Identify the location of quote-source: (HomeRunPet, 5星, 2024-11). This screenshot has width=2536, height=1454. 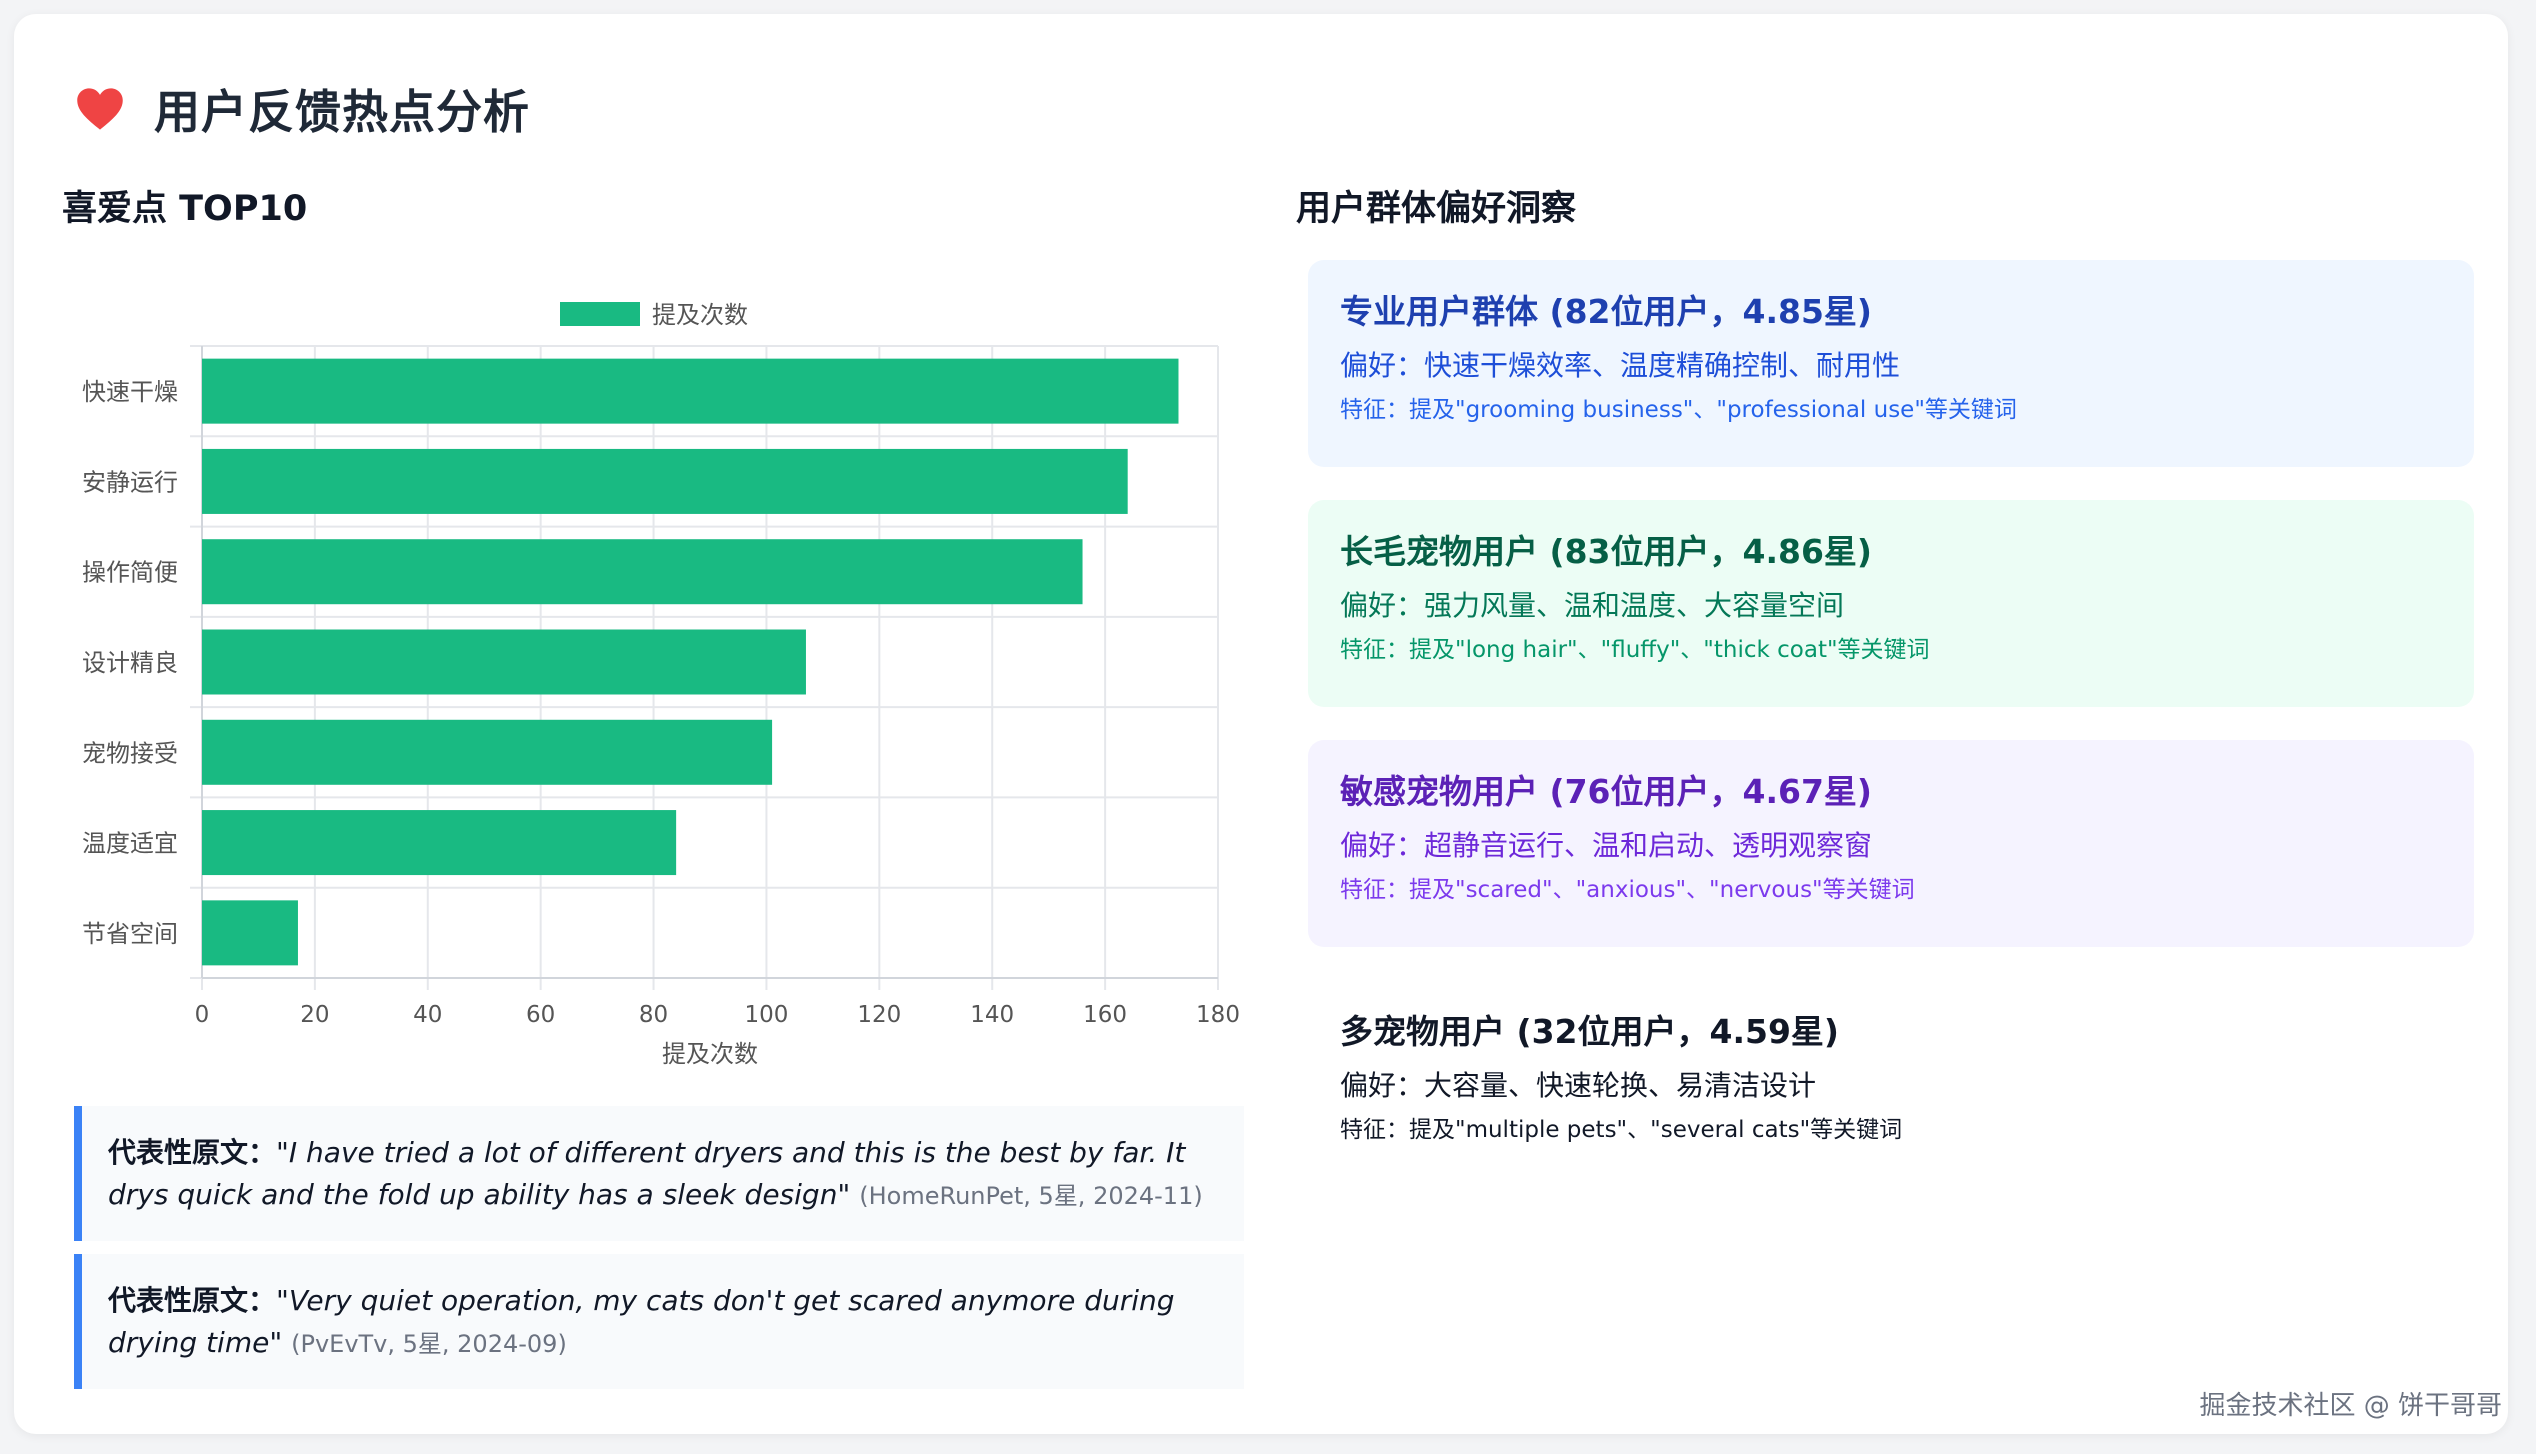
(1031, 1196).